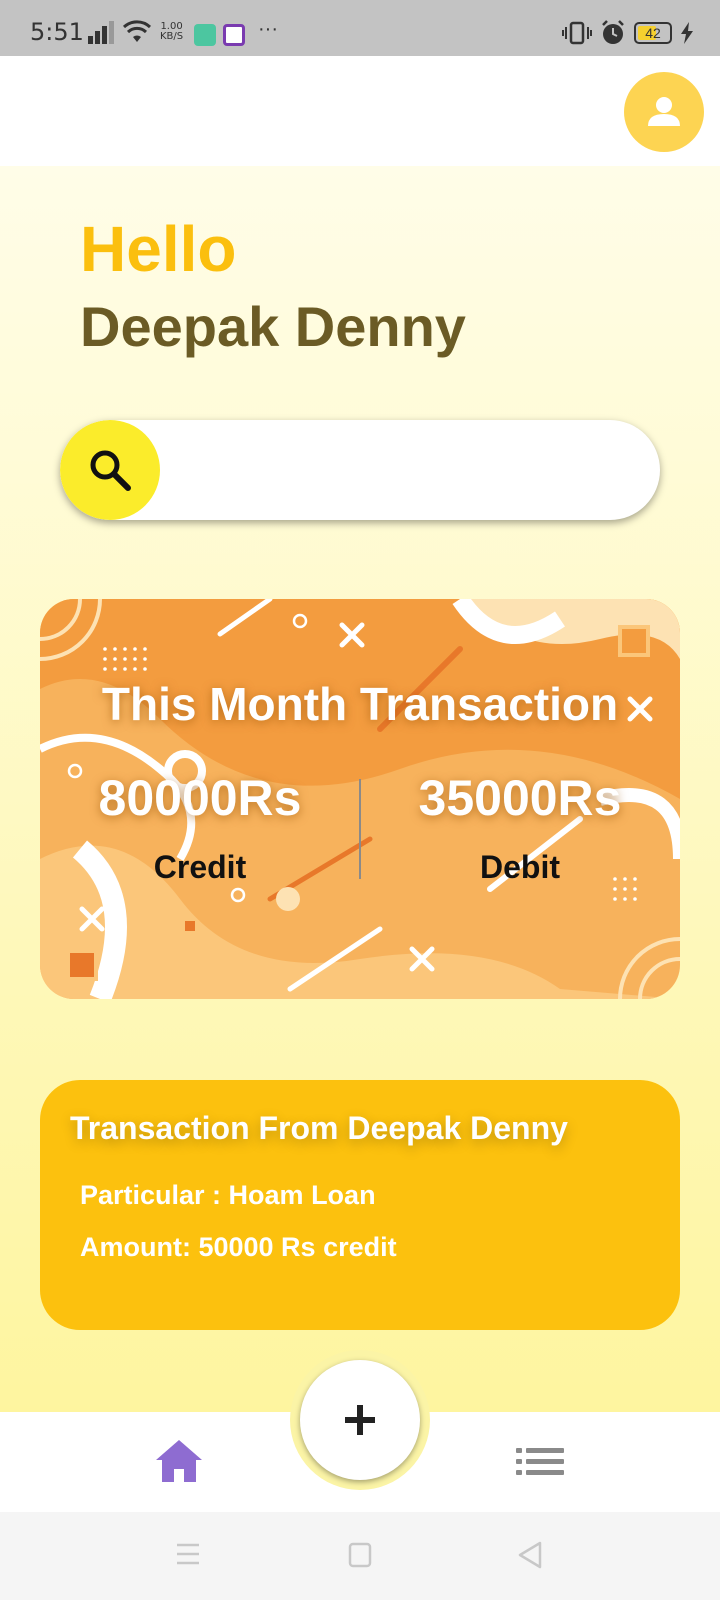 This screenshot has width=720, height=1600. I want to click on nav-list-button, so click(540, 1464).